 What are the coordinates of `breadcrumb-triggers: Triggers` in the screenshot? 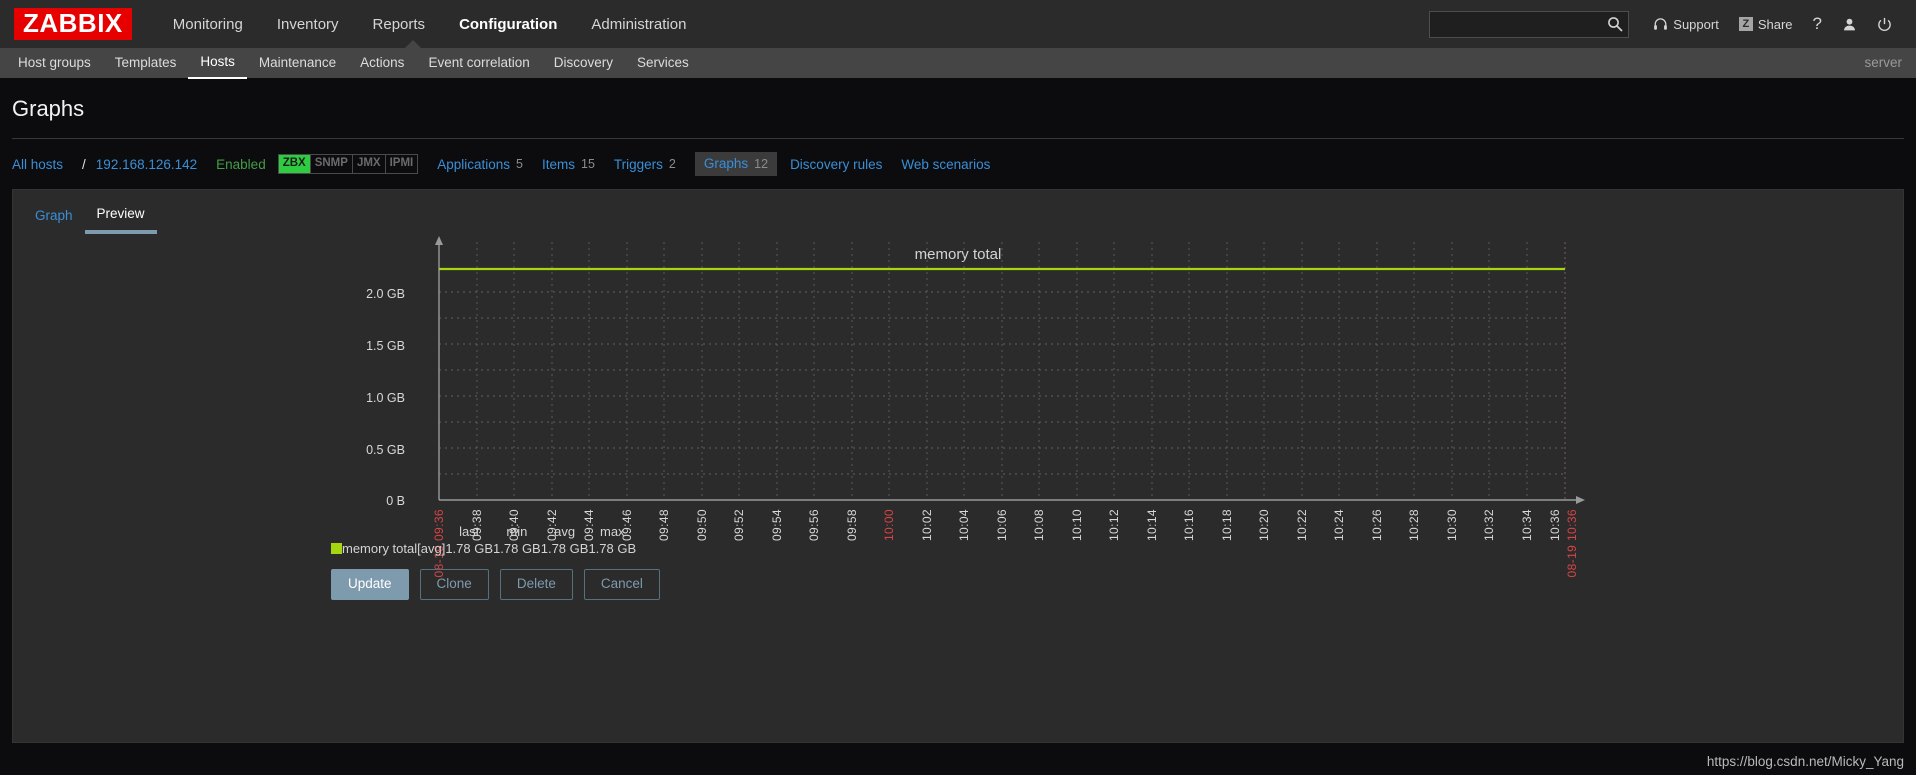 It's located at (641, 164).